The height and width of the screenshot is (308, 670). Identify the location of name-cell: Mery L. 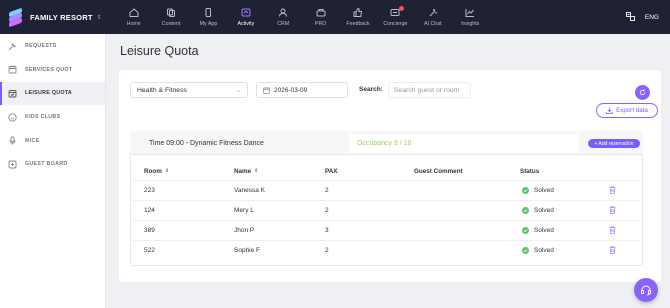
(244, 210).